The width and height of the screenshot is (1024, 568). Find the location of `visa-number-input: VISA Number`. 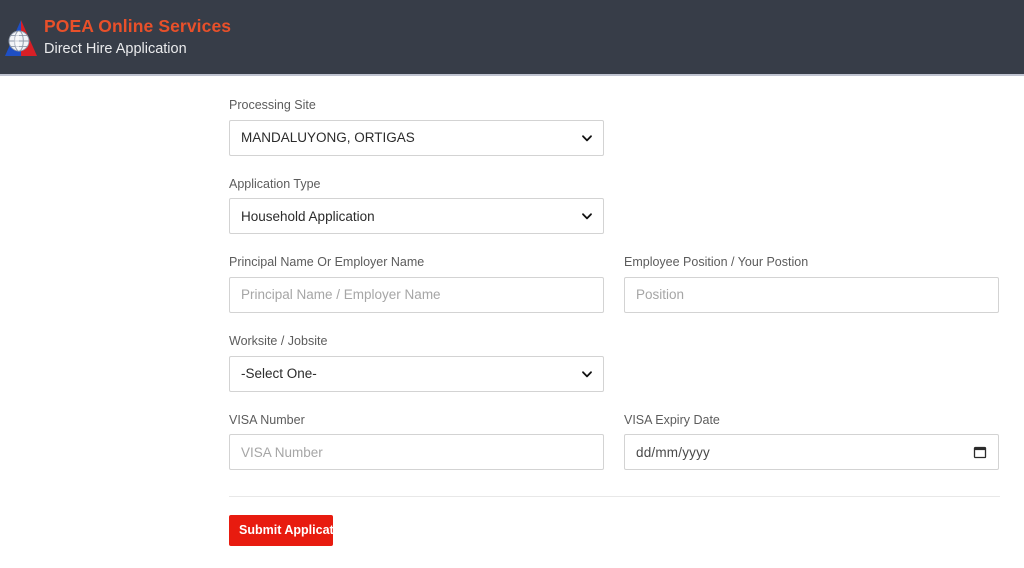

visa-number-input: VISA Number is located at coordinates (416, 452).